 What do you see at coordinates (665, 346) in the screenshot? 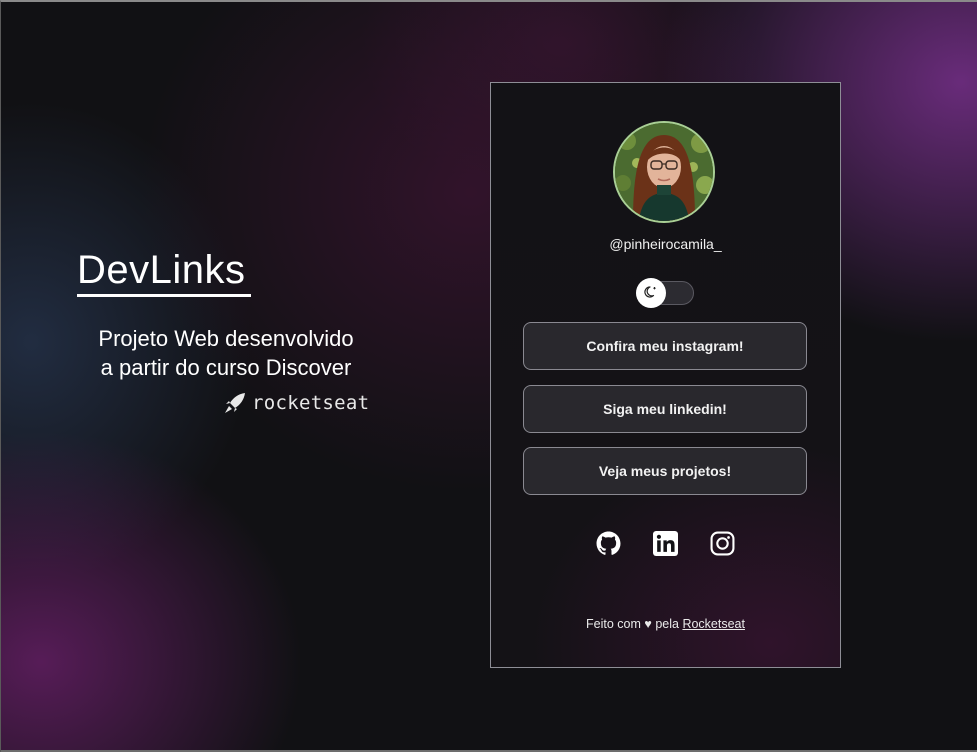
I see `instagram-link-button: Confira meu instagram!` at bounding box center [665, 346].